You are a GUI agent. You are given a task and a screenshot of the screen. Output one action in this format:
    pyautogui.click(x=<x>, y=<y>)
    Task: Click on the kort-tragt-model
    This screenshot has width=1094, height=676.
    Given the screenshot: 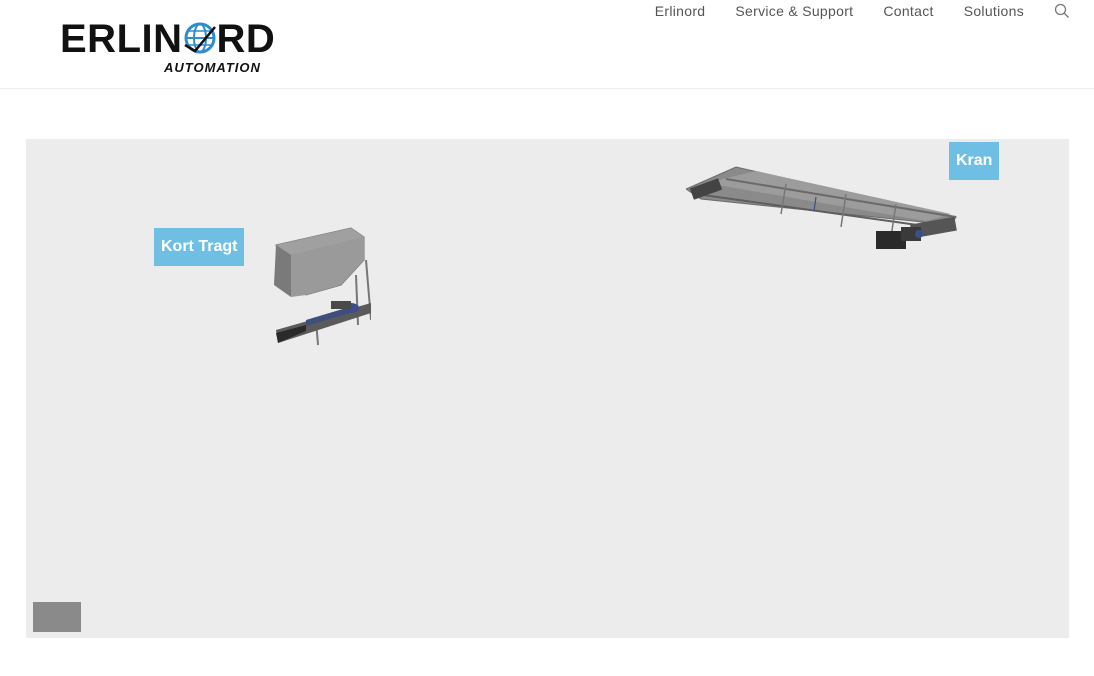 What is the action you would take?
    pyautogui.click(x=308, y=287)
    